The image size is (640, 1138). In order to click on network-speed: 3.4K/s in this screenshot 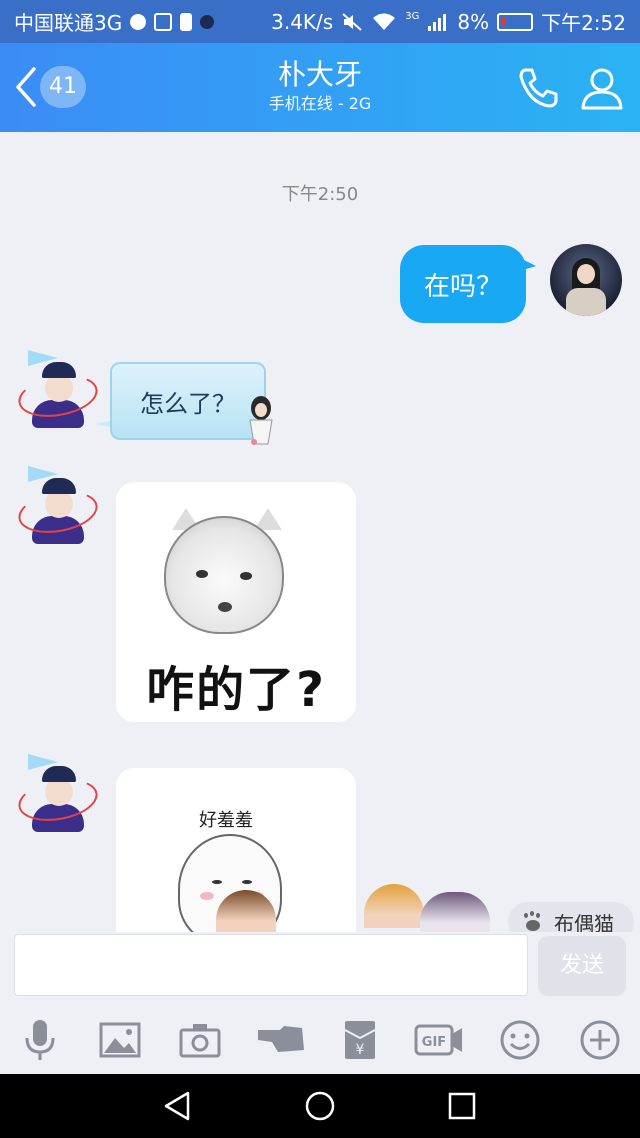, I will do `click(302, 21)`.